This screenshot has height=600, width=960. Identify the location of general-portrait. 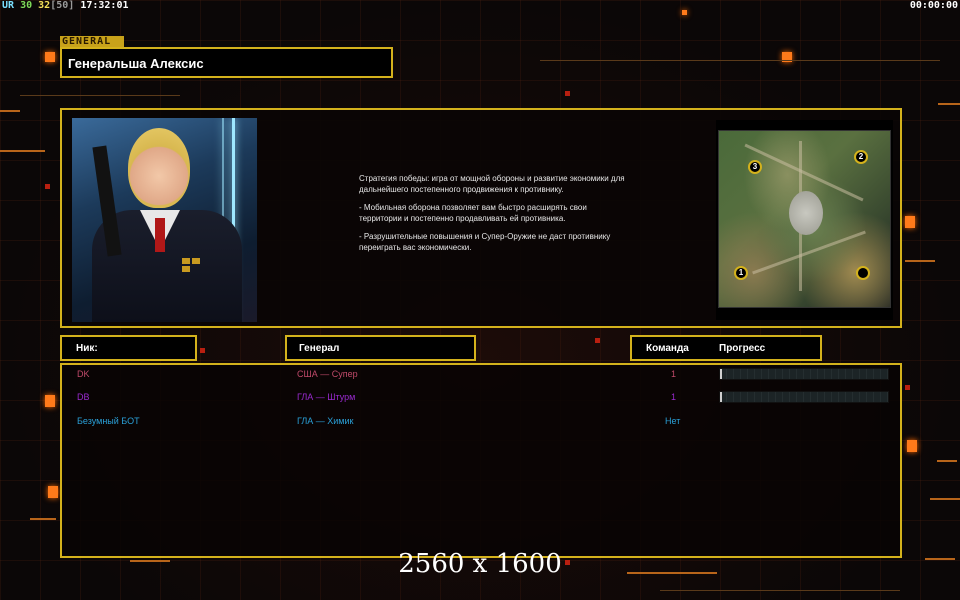
(164, 220).